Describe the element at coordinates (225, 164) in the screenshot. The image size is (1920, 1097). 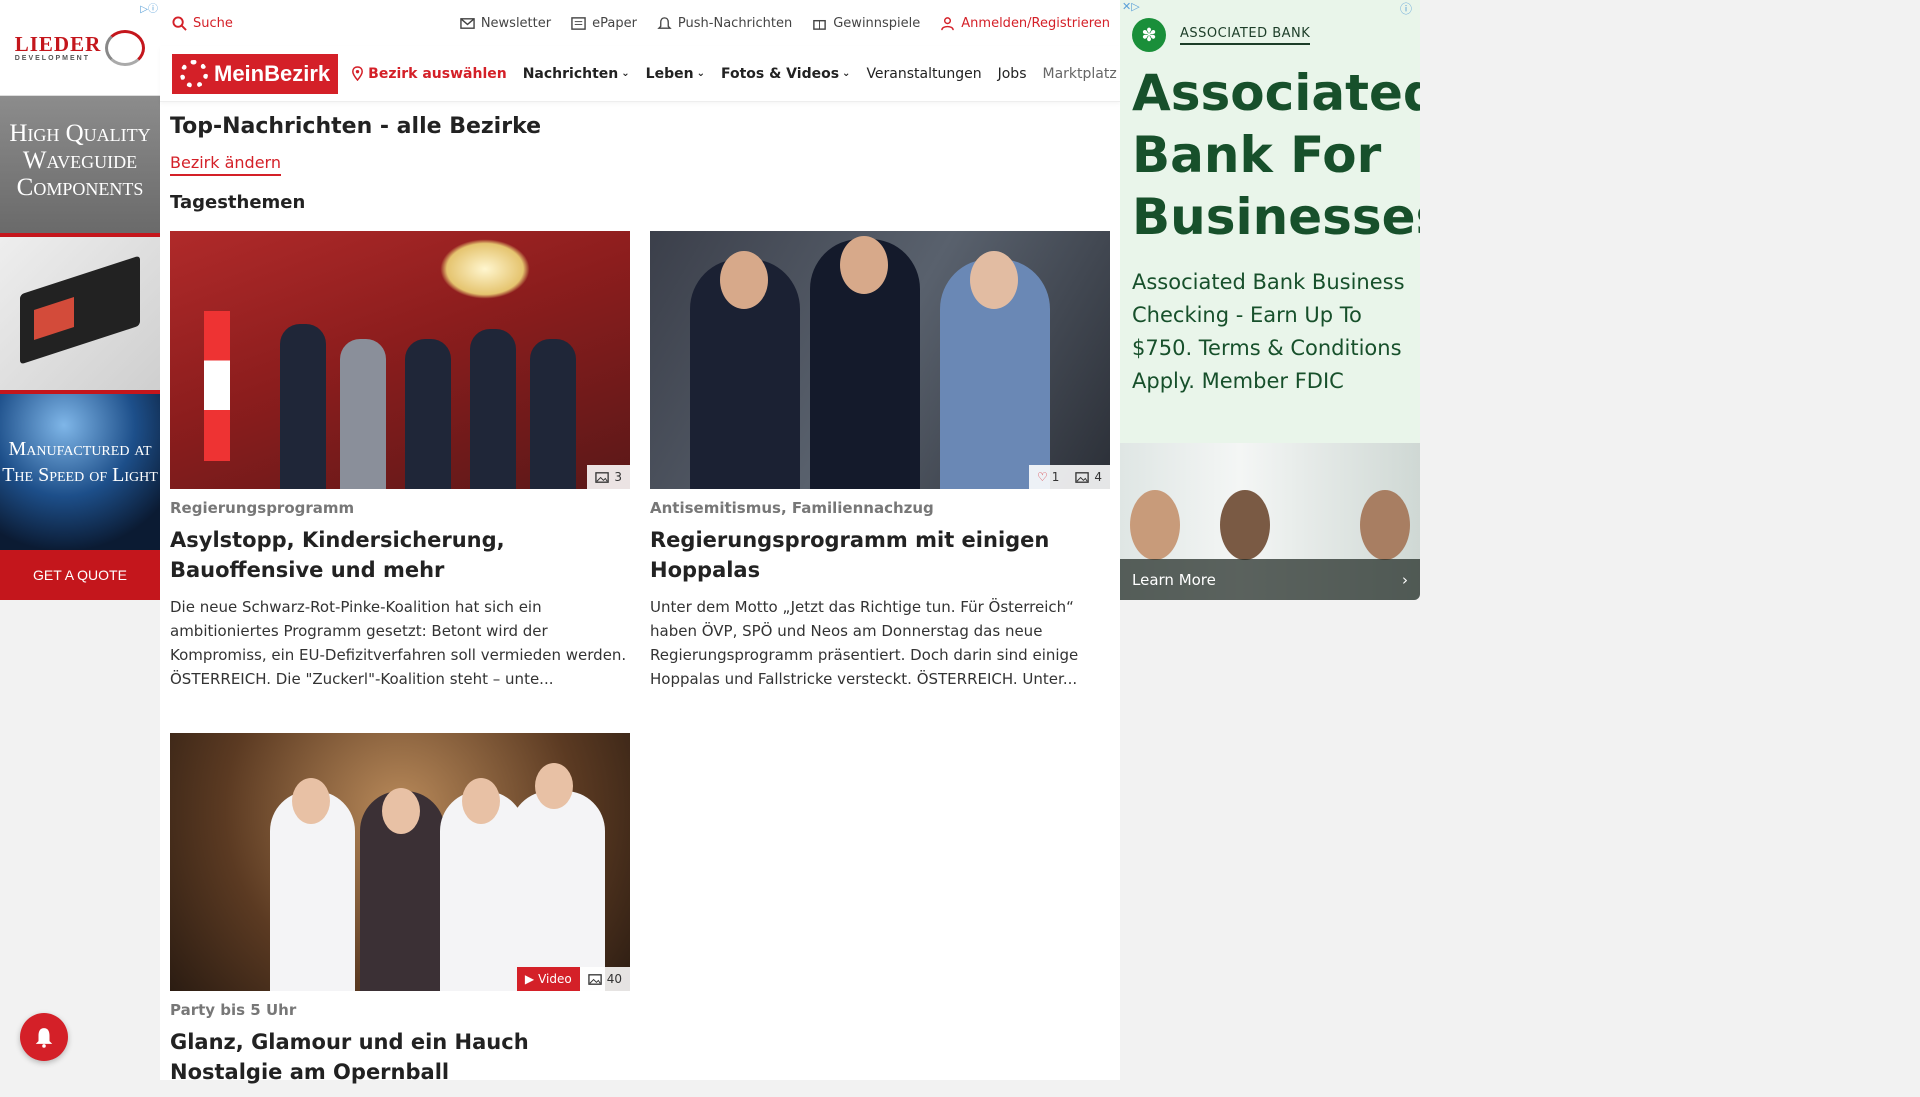
I see `change-district-link: Bezirk ändern` at that location.